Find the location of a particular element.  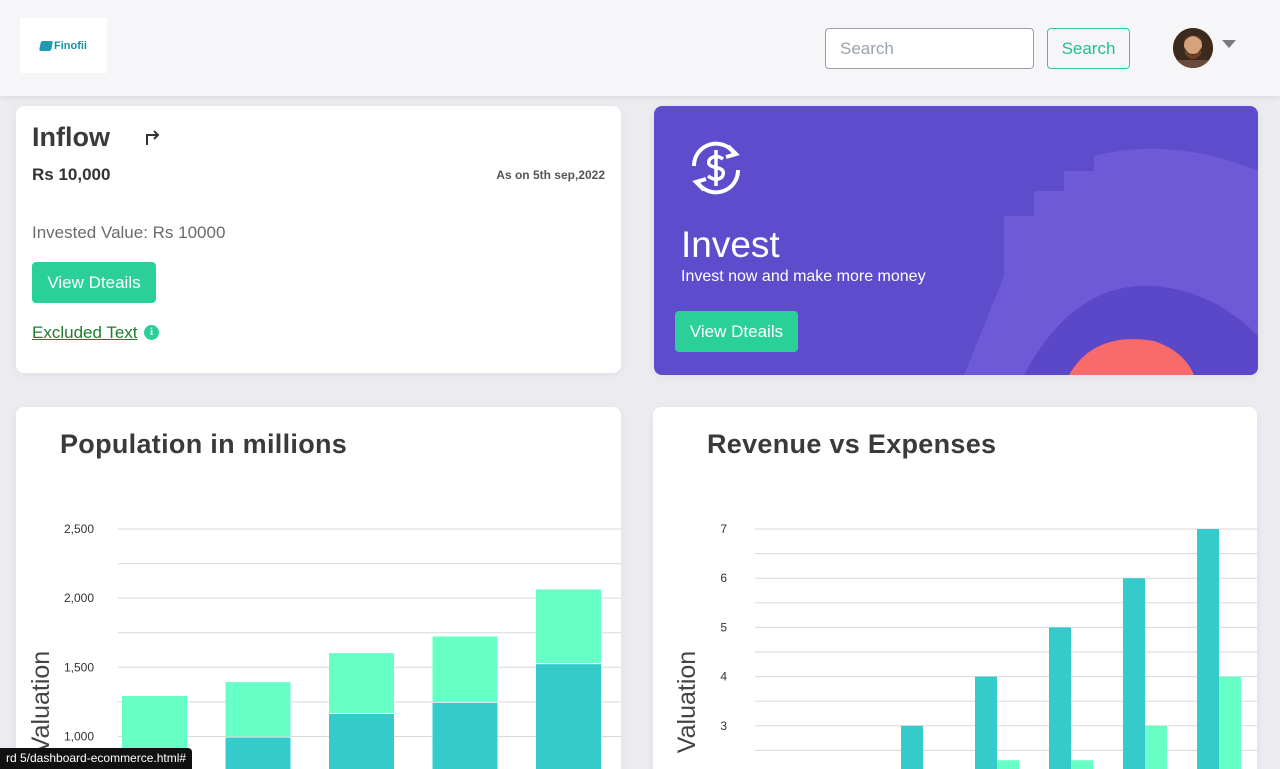

info-icon: i is located at coordinates (151, 332).